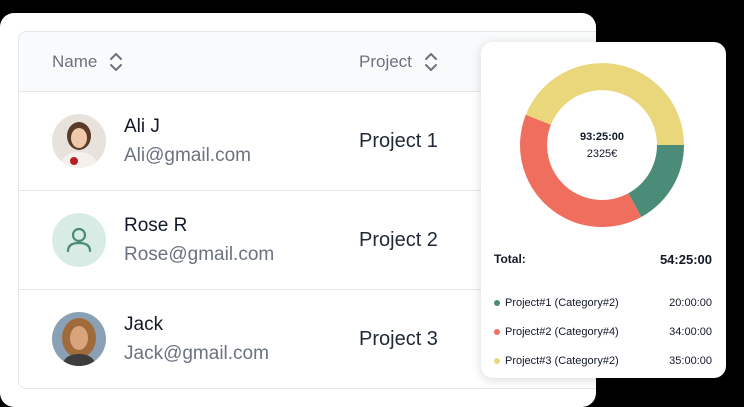  Describe the element at coordinates (685, 259) in the screenshot. I see `total-value: 54:25:00` at that location.